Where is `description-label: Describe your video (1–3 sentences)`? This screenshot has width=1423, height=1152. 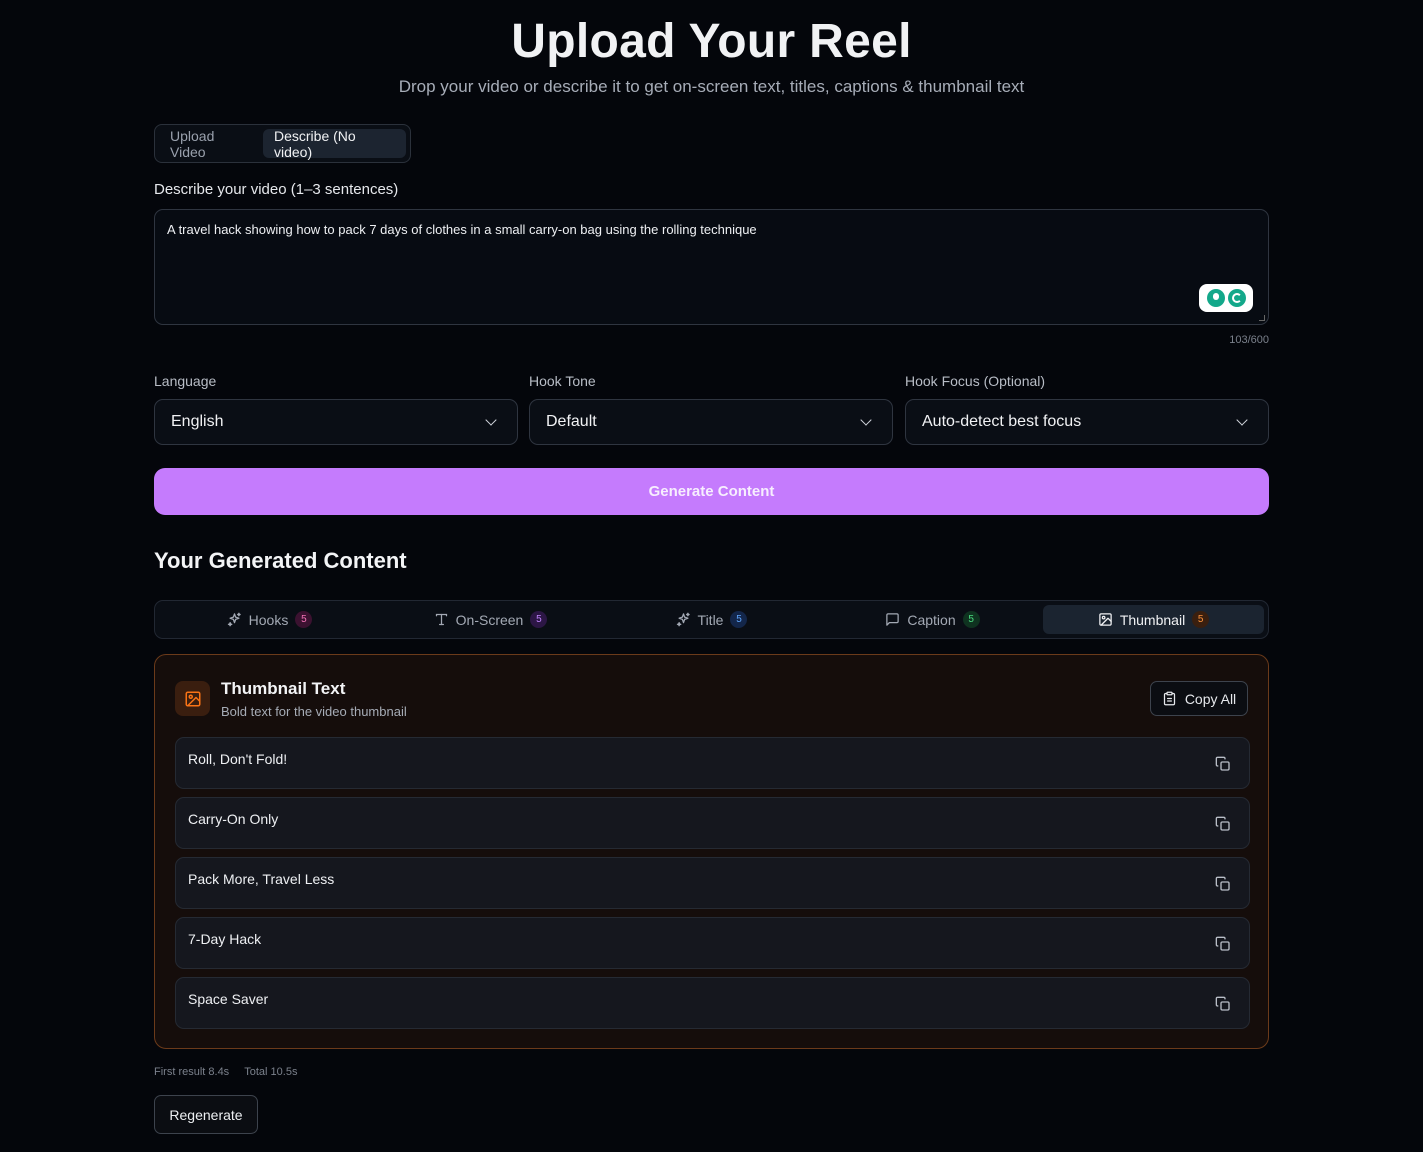 description-label: Describe your video (1–3 sentences) is located at coordinates (276, 189).